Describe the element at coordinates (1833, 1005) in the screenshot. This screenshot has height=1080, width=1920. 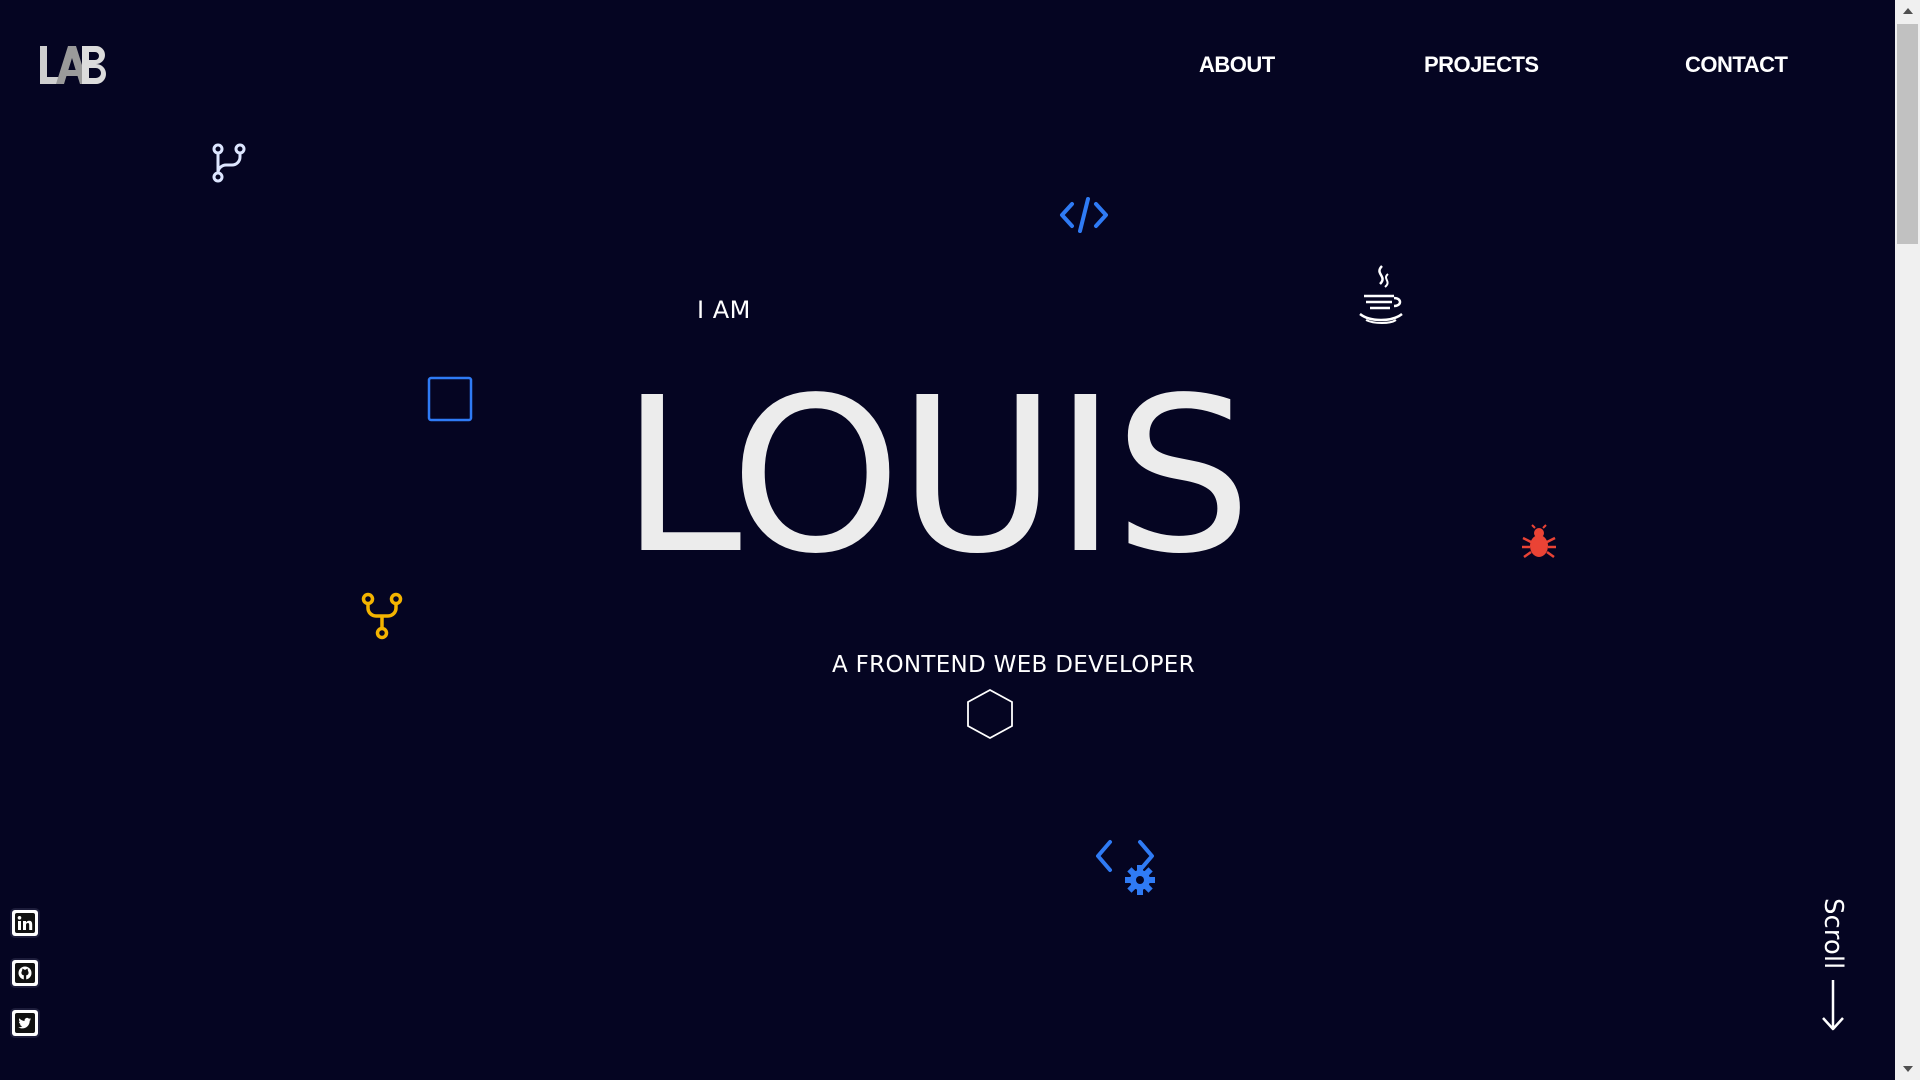
I see `arrow-down-icon` at that location.